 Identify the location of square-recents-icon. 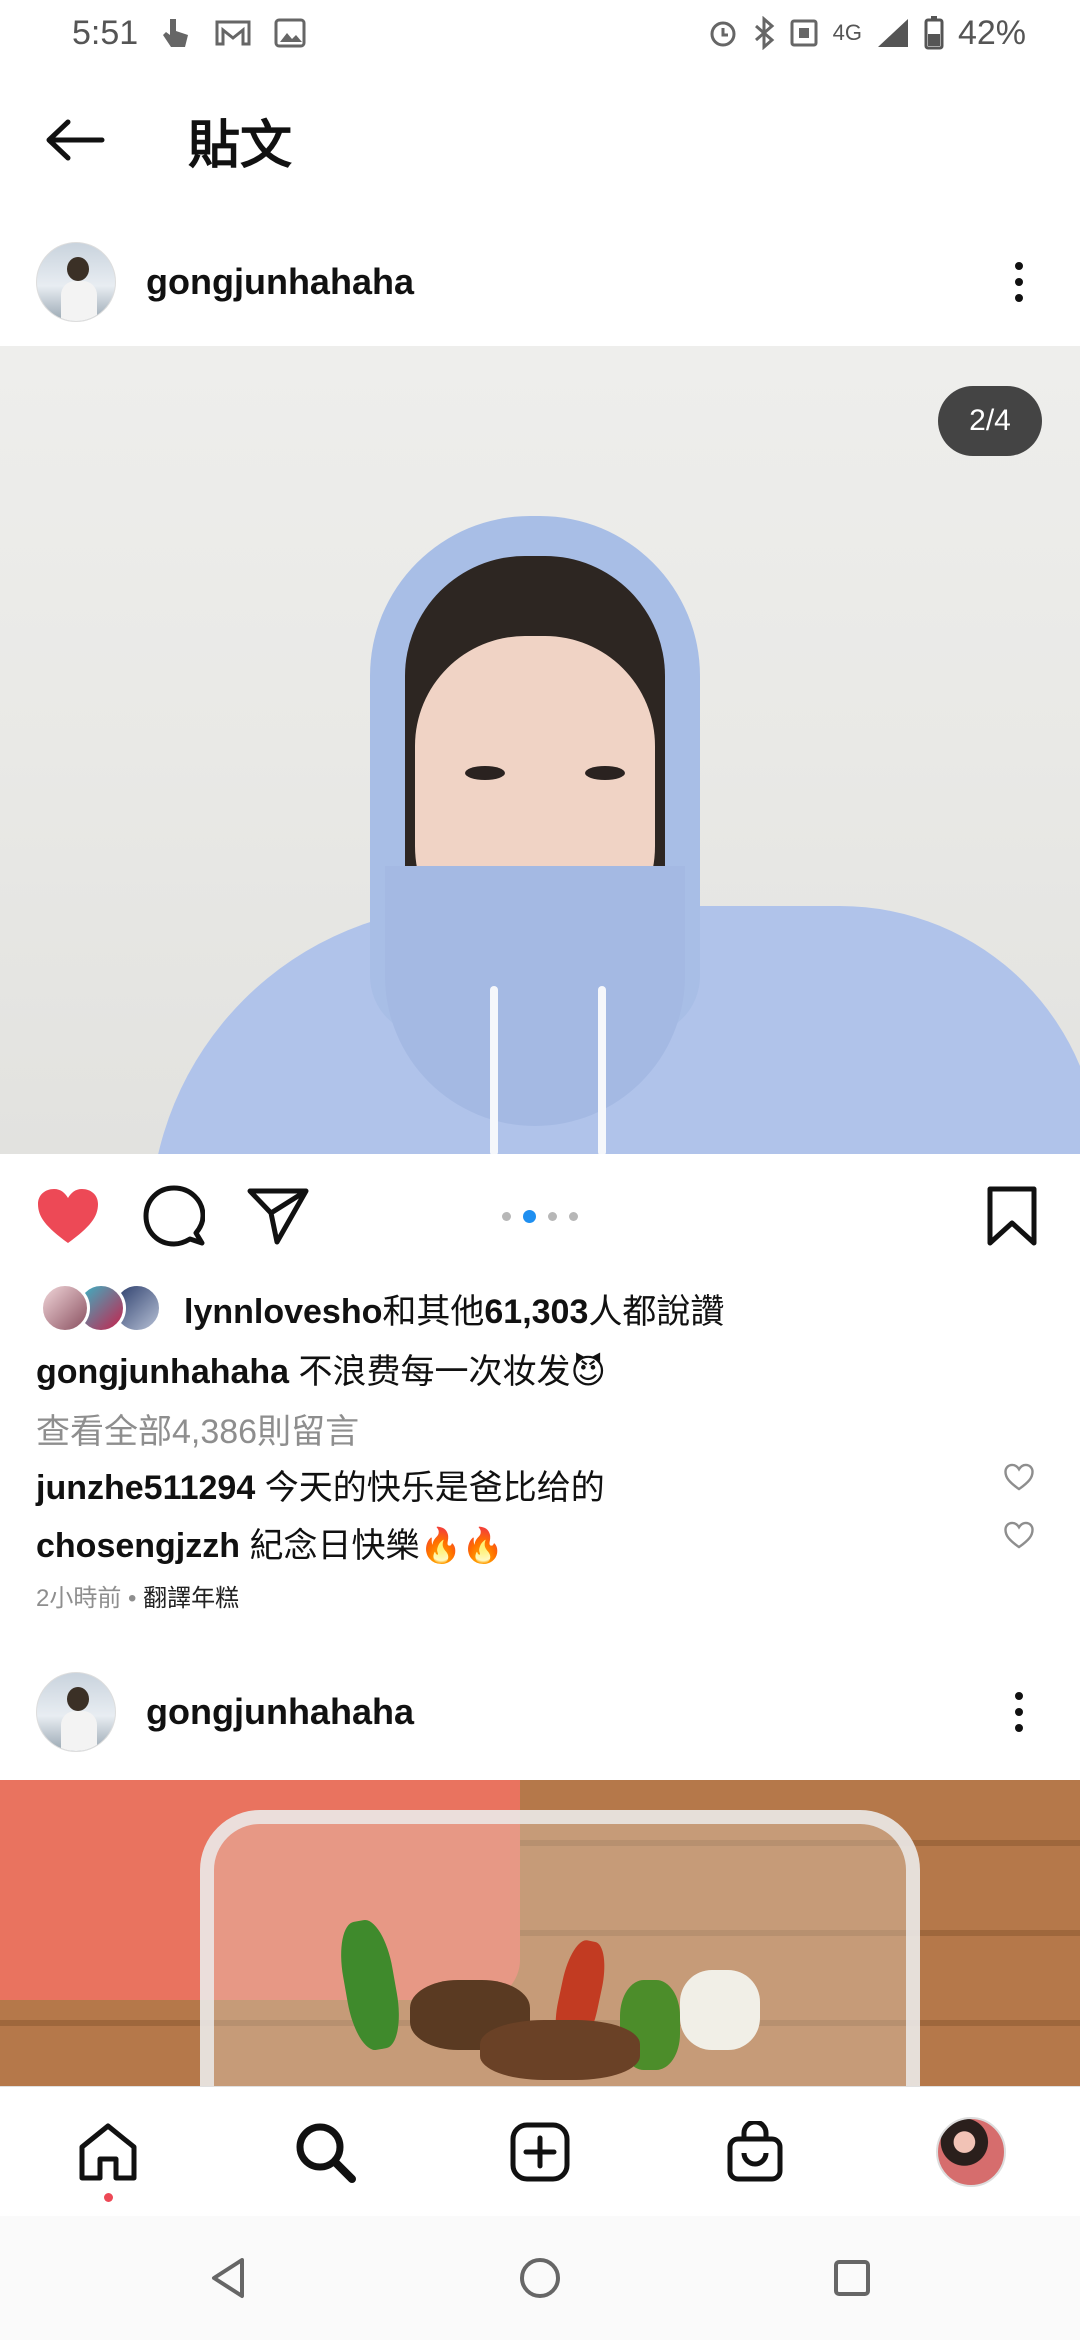
(852, 2278).